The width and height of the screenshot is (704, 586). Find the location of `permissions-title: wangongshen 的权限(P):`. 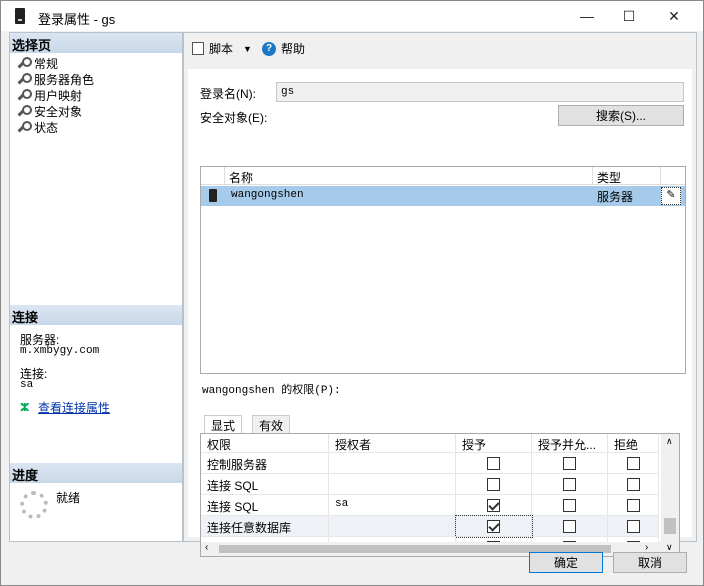

permissions-title: wangongshen 的权限(P): is located at coordinates (271, 391).